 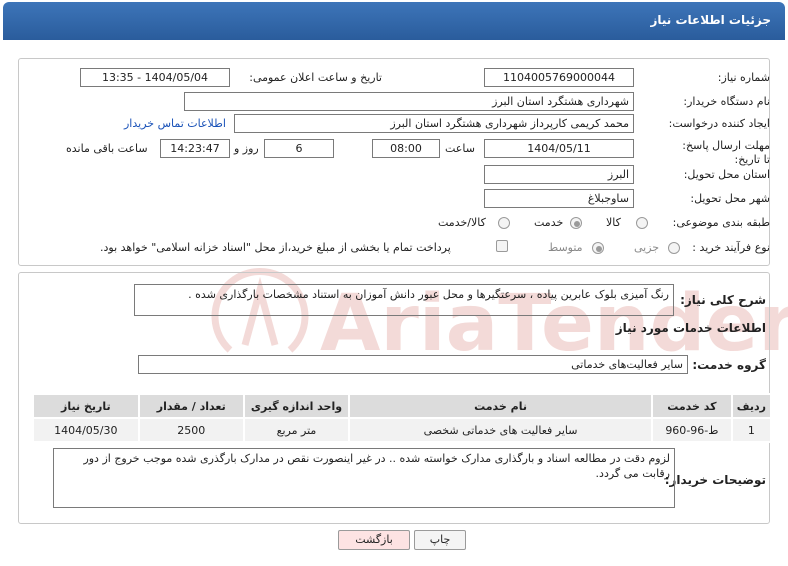 I want to click on cell-quantity: 2500, so click(x=191, y=430).